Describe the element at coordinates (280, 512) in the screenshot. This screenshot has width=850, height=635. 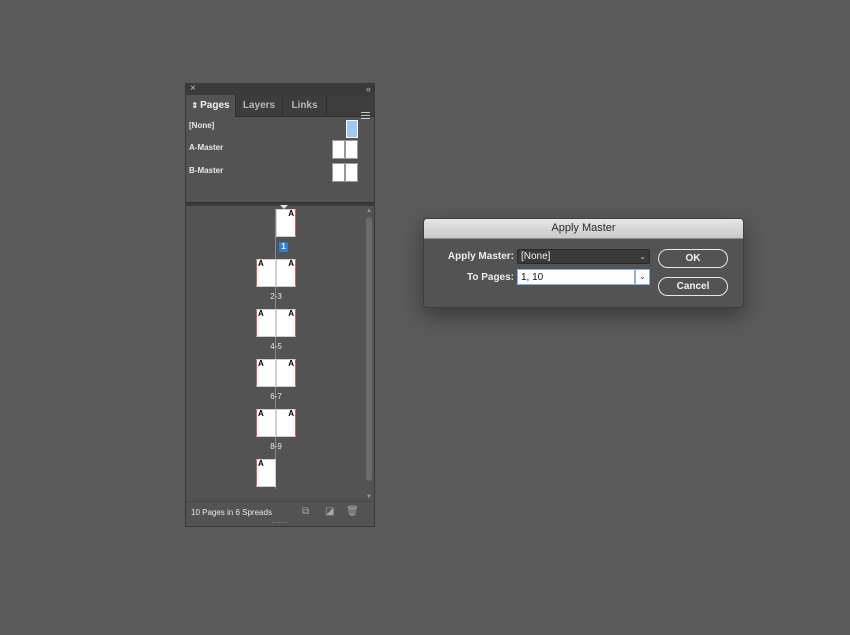
I see `panel-footer: 10 Pages in 6 Spreads ⧉ ◪ 🗑` at that location.